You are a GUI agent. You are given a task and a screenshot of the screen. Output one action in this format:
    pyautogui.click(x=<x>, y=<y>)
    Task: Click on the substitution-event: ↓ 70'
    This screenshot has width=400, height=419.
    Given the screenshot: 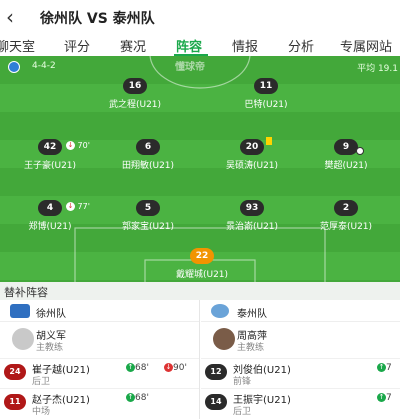 What is the action you would take?
    pyautogui.click(x=78, y=145)
    